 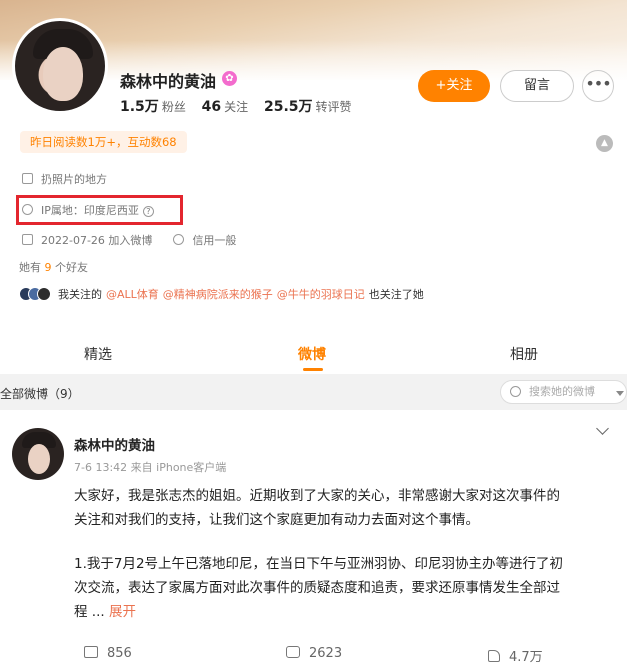 I want to click on mutual-avatar, so click(x=44, y=294).